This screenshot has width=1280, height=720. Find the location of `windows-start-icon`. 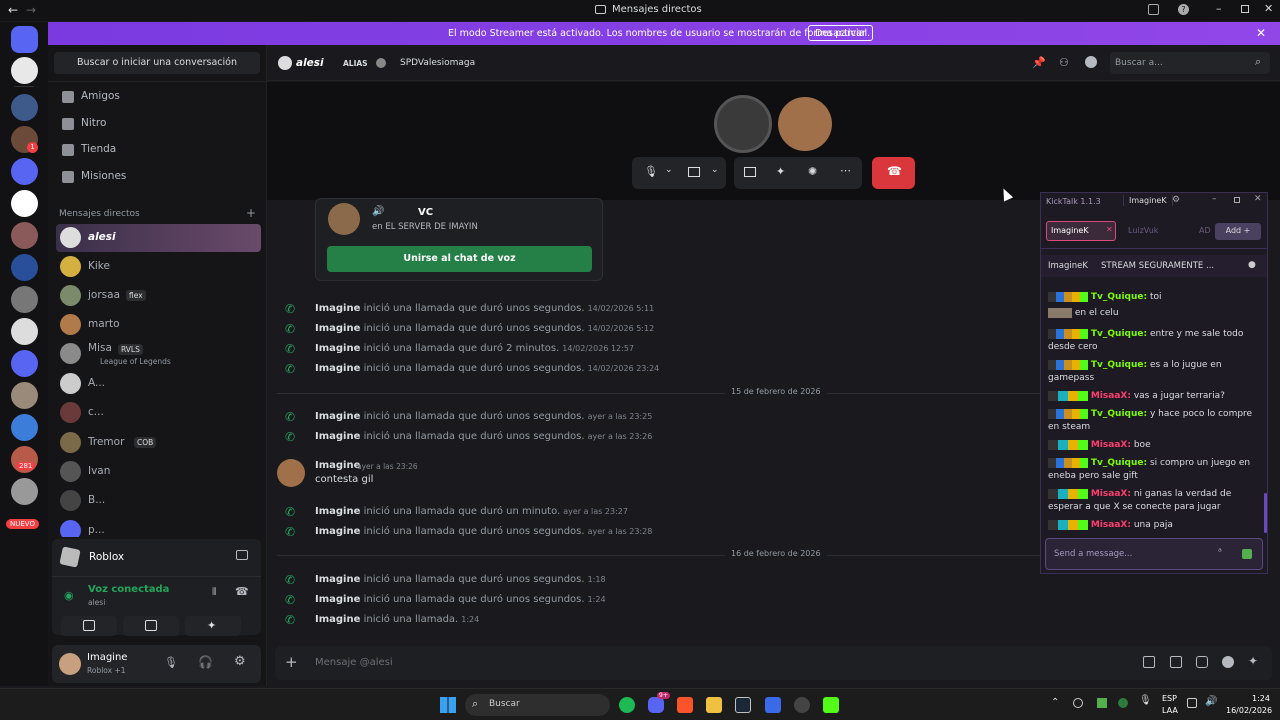

windows-start-icon is located at coordinates (448, 705).